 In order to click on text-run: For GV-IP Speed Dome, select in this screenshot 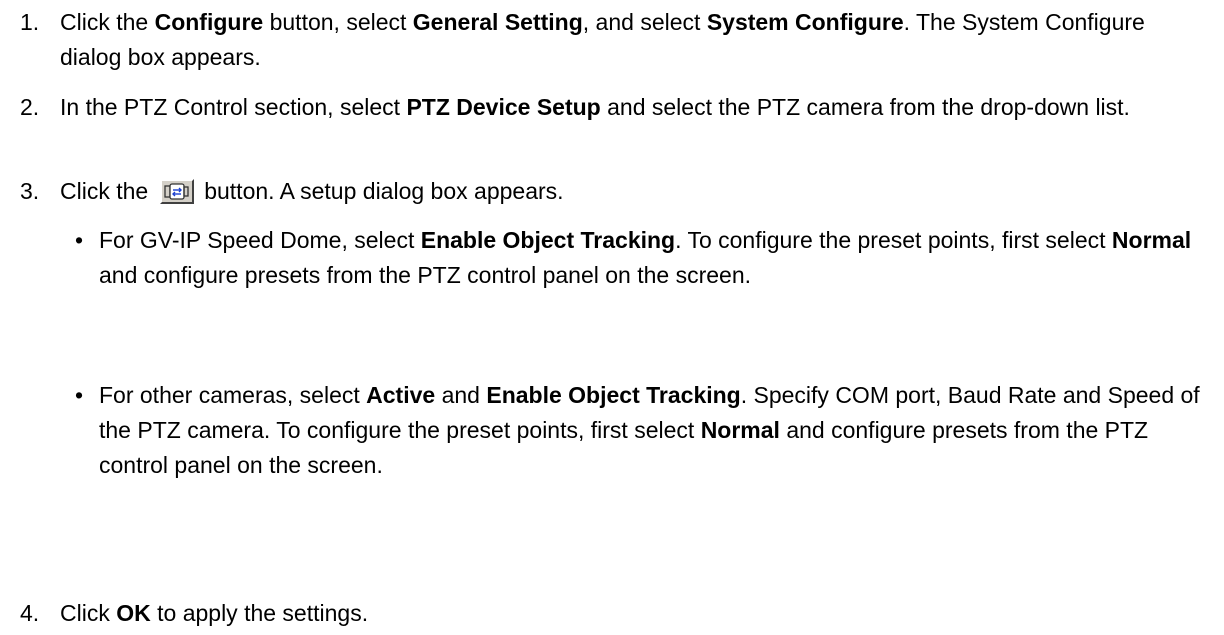, I will do `click(260, 240)`.